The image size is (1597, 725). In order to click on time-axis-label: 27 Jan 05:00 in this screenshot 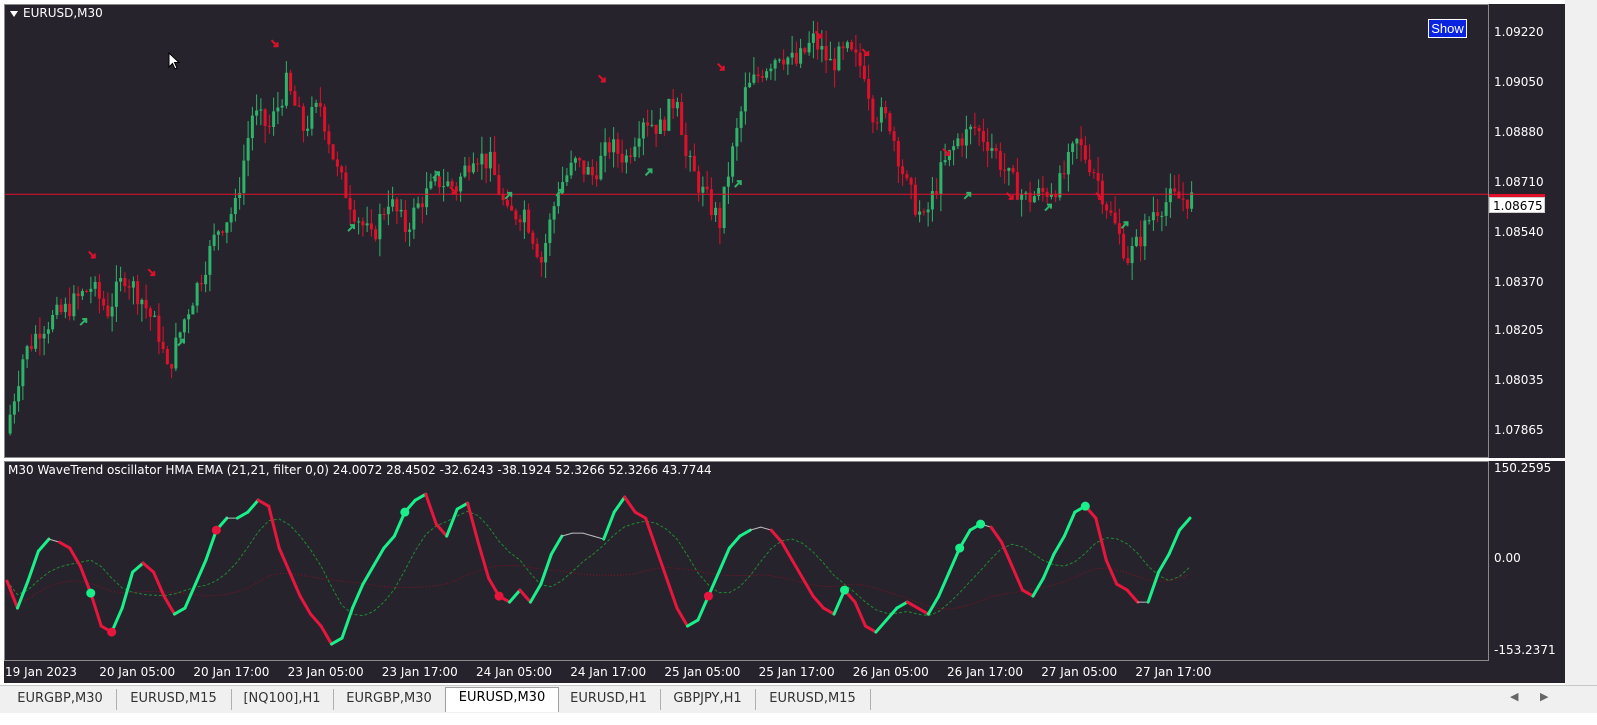, I will do `click(1079, 672)`.